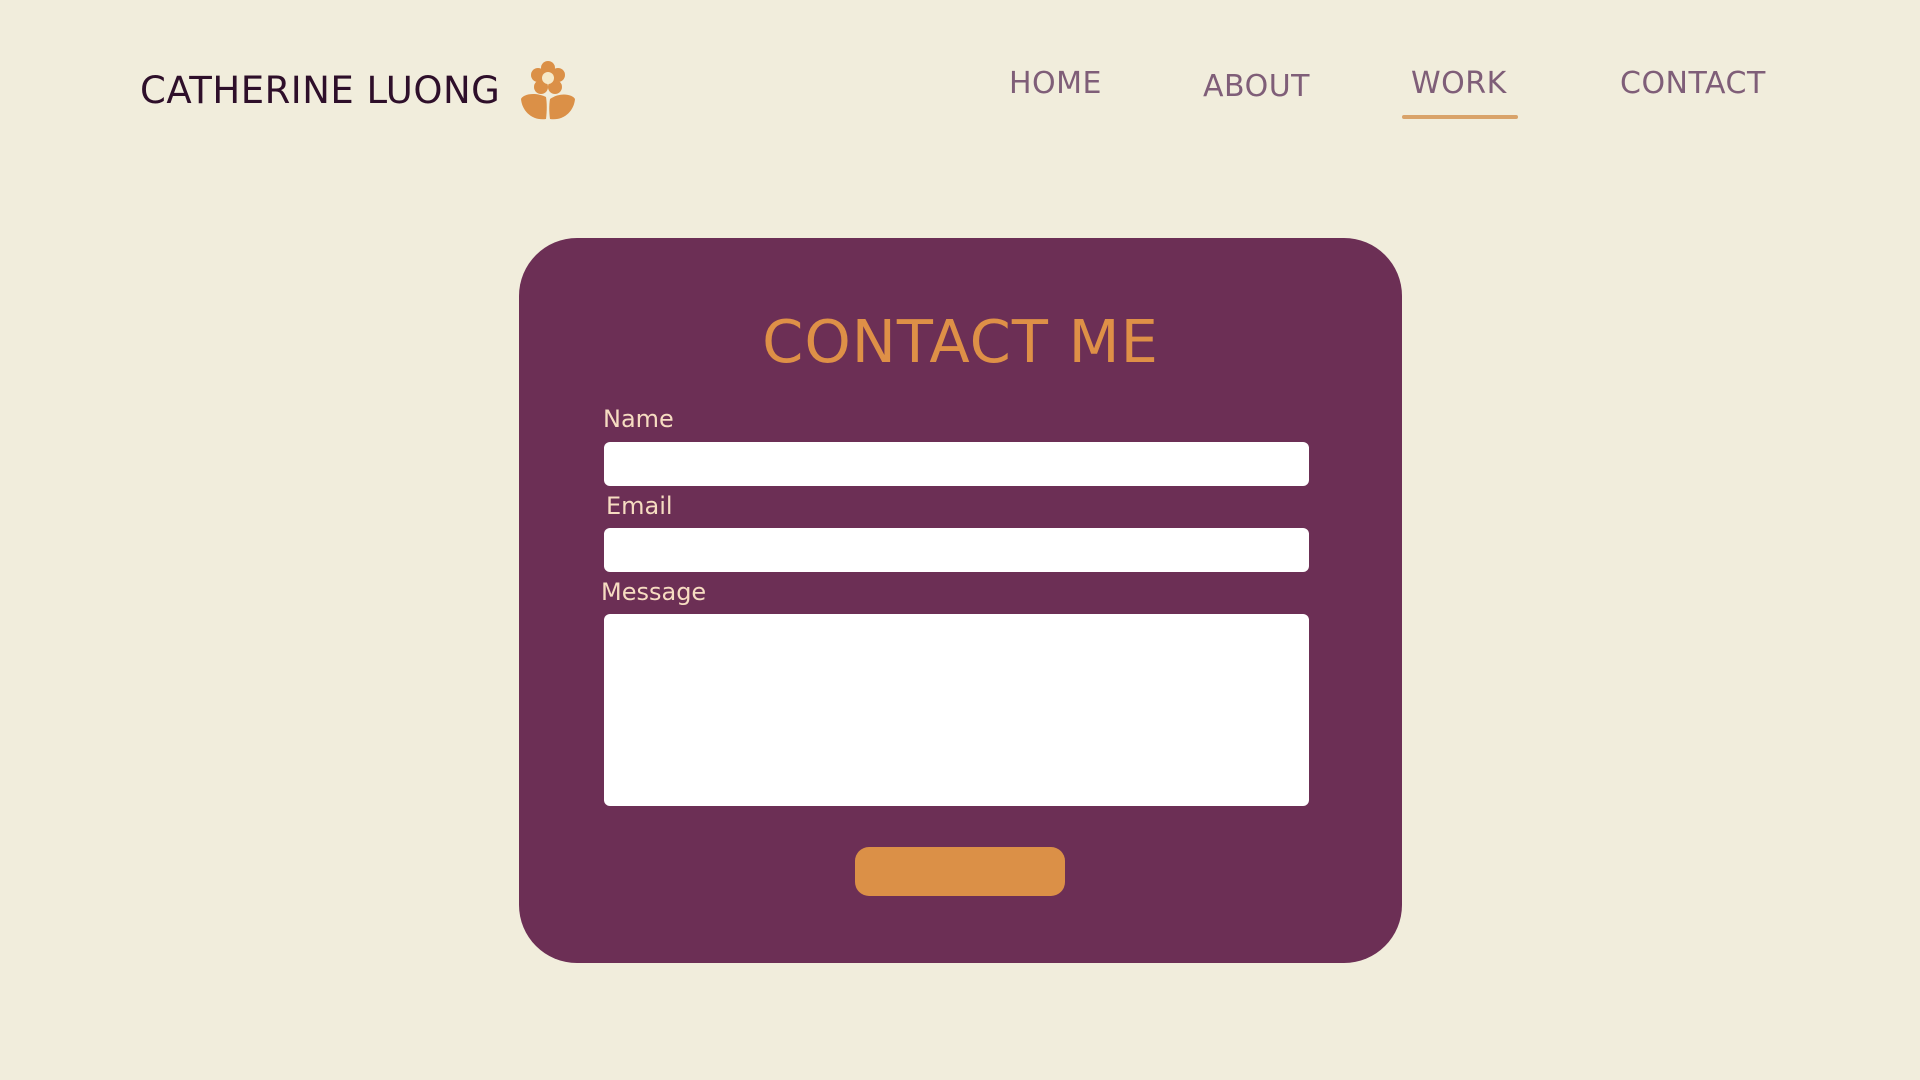 Image resolution: width=1920 pixels, height=1080 pixels. Describe the element at coordinates (956, 464) in the screenshot. I see `name-field` at that location.